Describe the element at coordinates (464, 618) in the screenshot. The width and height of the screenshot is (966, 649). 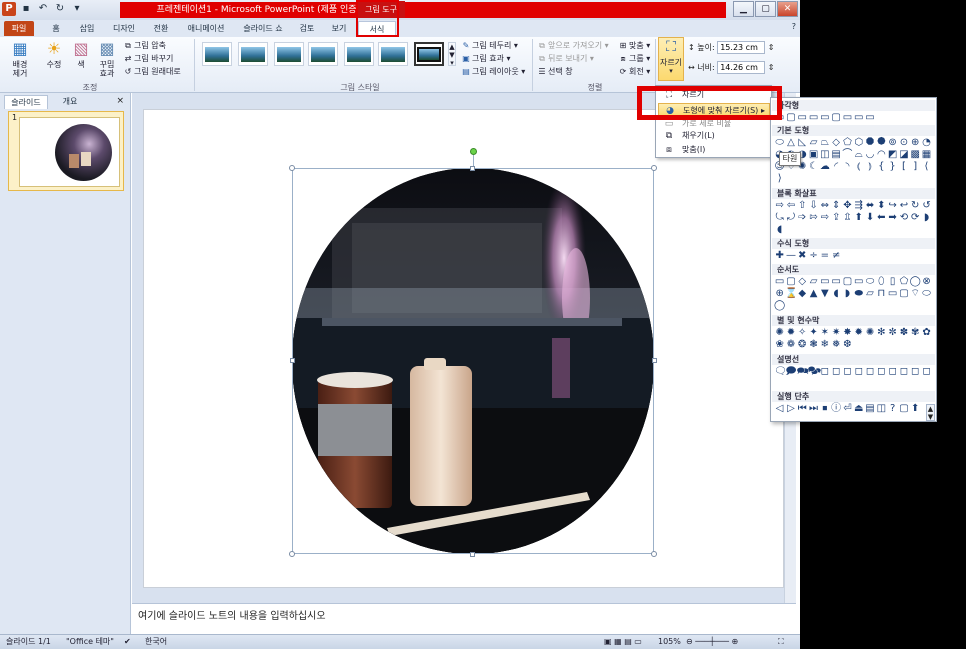
I see `notes-pane: 여기에 슬라이드 노트의 내용을 입력하십시오` at that location.